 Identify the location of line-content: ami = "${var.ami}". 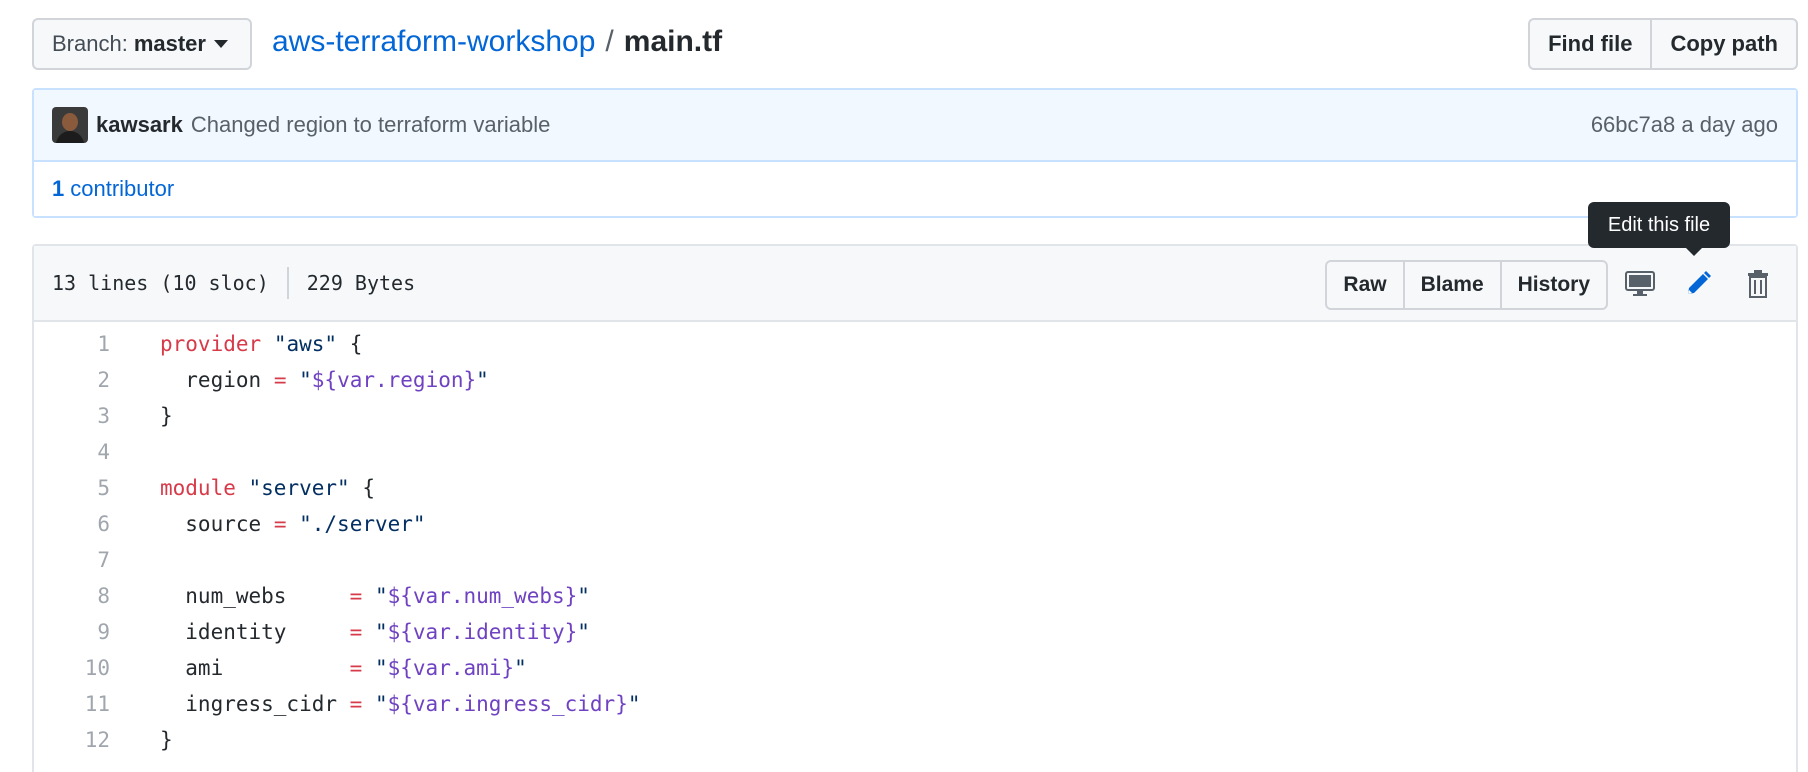
(343, 668).